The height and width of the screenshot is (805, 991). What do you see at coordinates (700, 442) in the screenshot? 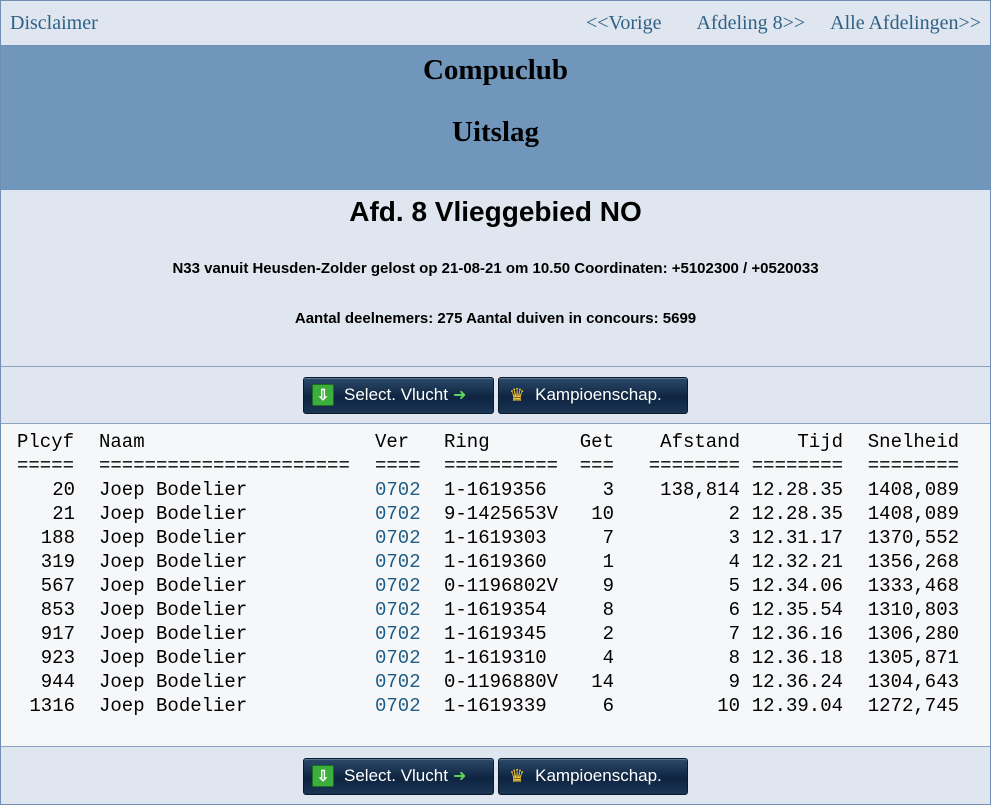
I see `col-header-afstand: Afstand` at bounding box center [700, 442].